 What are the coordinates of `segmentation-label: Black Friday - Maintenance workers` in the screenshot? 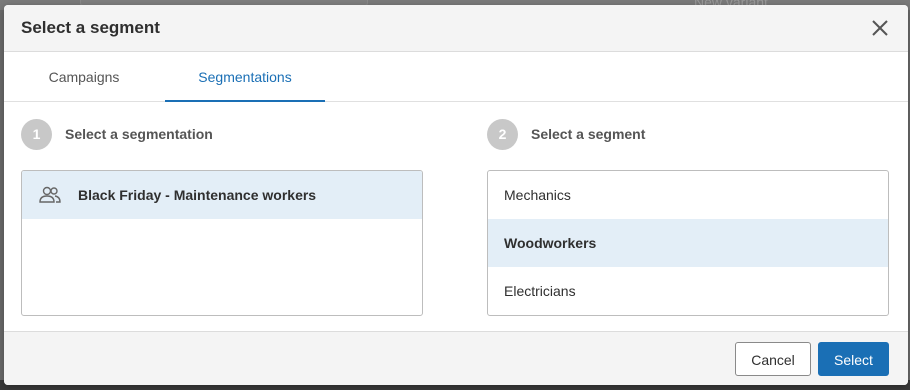 It's located at (197, 195).